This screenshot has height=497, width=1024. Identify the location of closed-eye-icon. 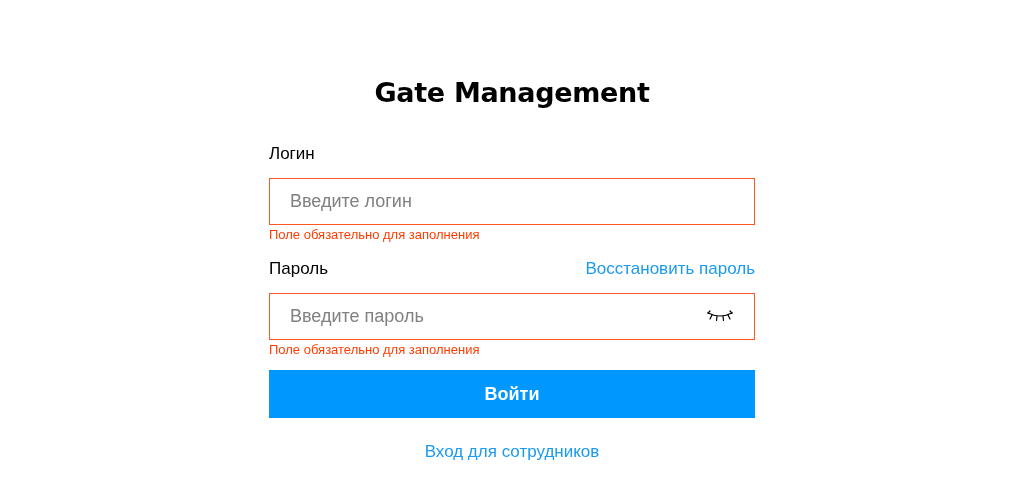
(720, 316).